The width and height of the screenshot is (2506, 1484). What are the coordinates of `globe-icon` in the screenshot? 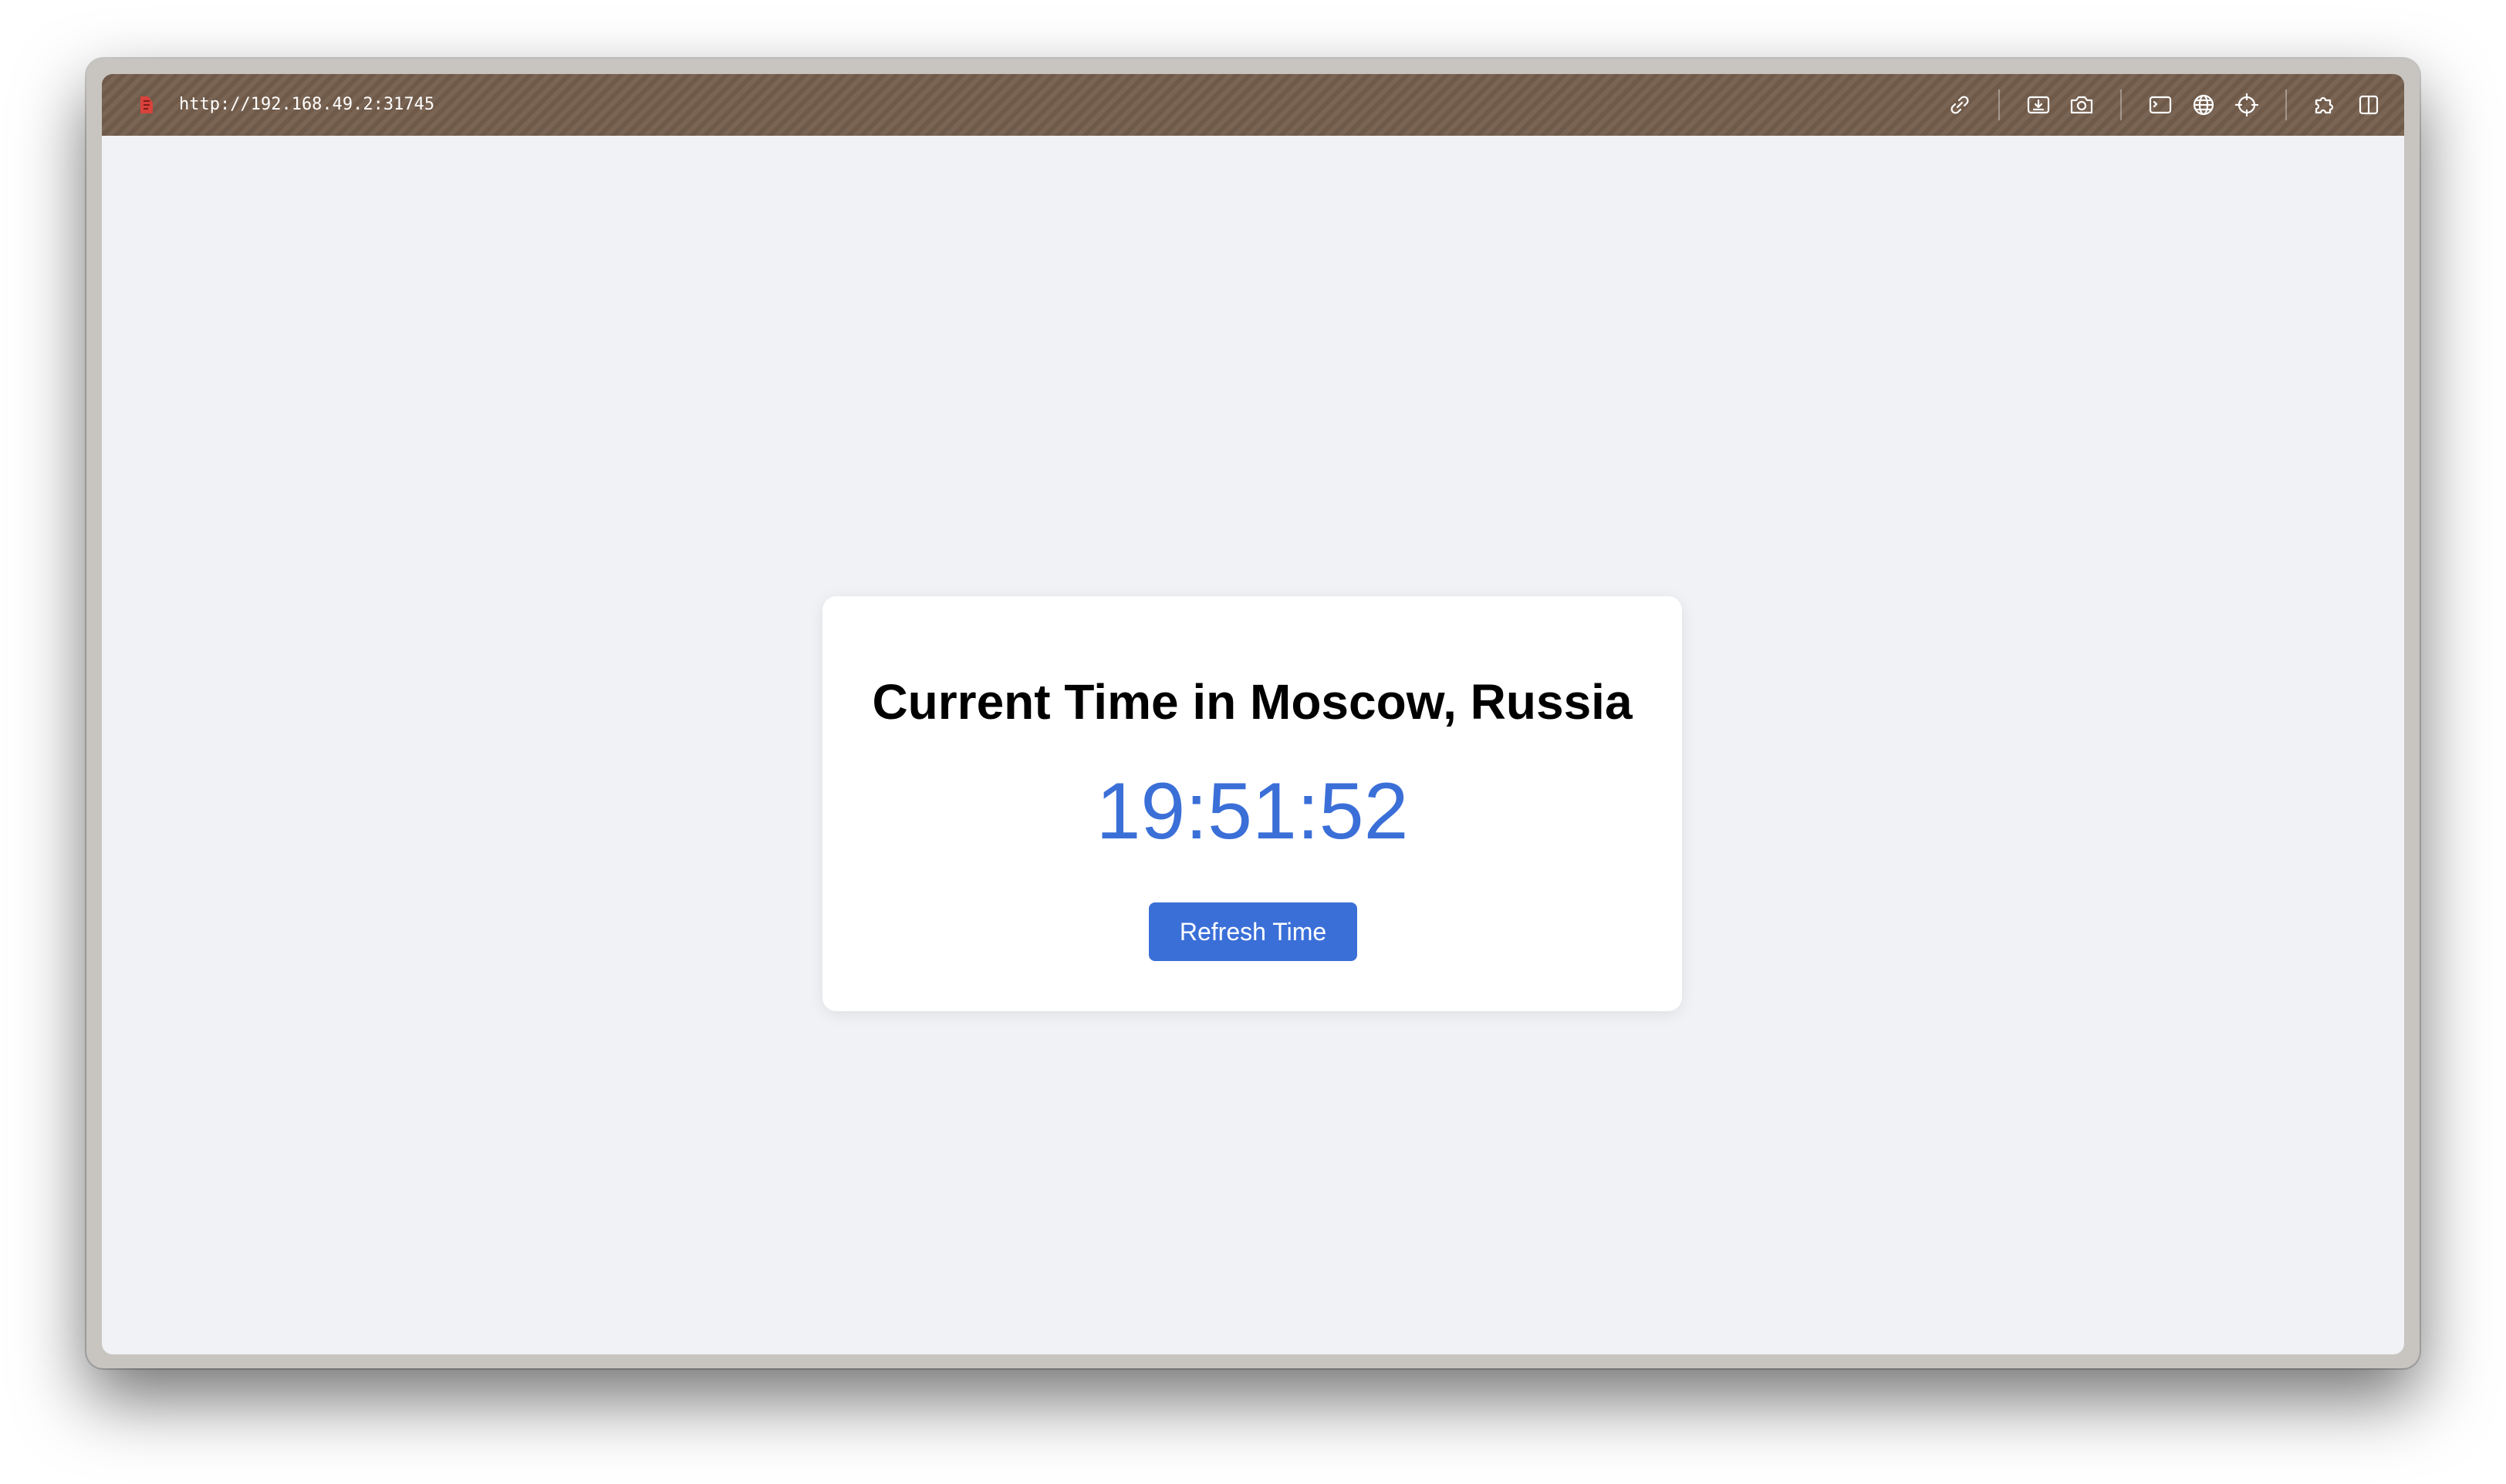 It's located at (2204, 105).